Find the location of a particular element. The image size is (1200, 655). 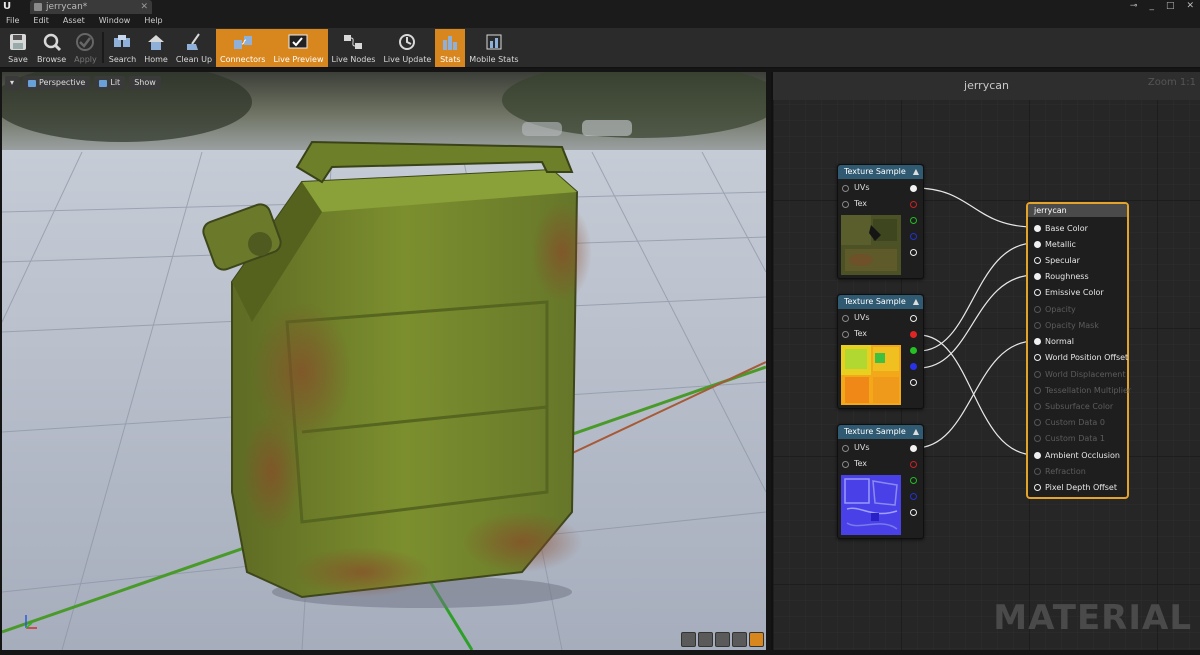

stats-button: Stats is located at coordinates (450, 48).